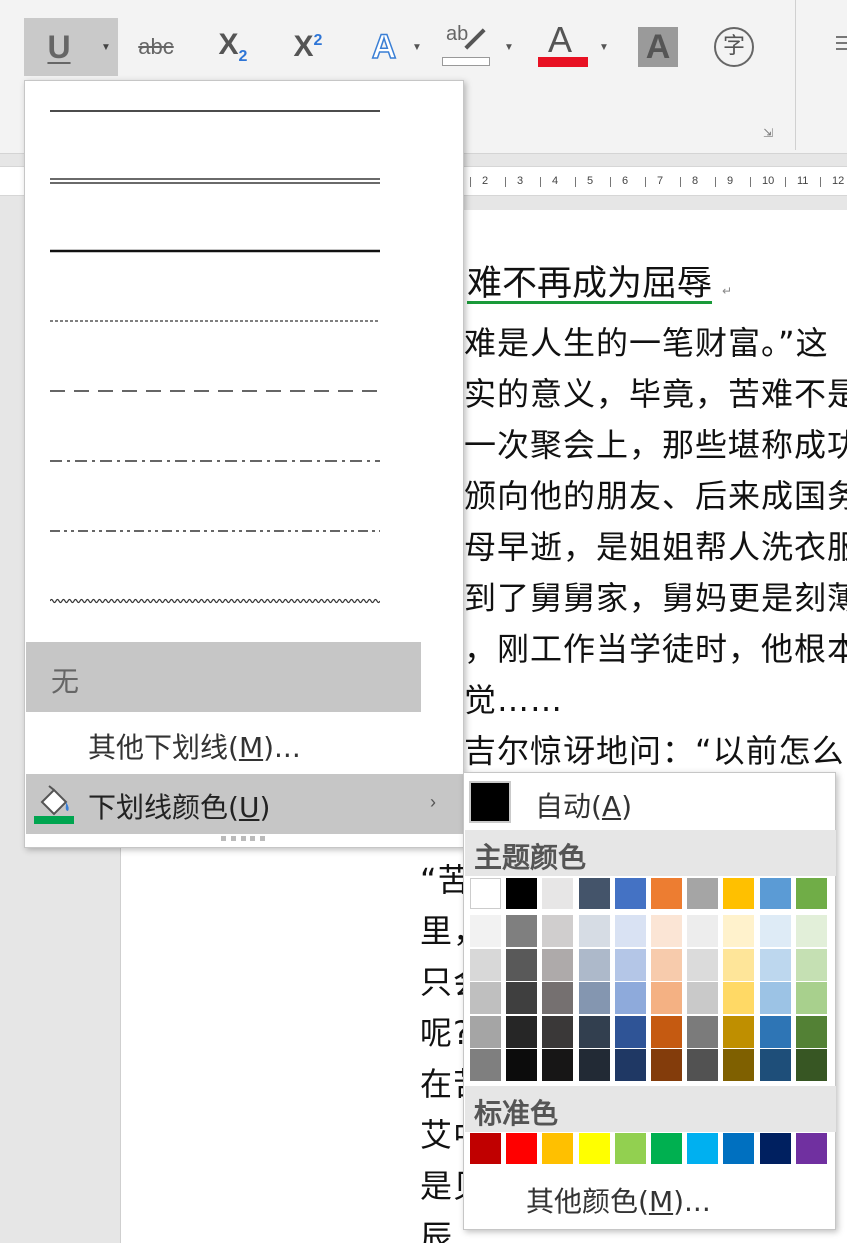 The height and width of the screenshot is (1243, 847). What do you see at coordinates (384, 47) in the screenshot?
I see `text-effects-button: A` at bounding box center [384, 47].